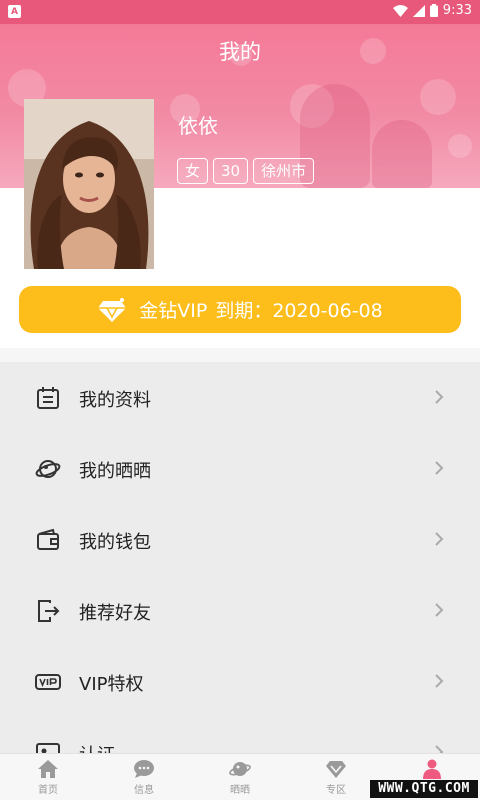 The height and width of the screenshot is (800, 480). What do you see at coordinates (284, 171) in the screenshot?
I see `city-tag: 徐州市` at bounding box center [284, 171].